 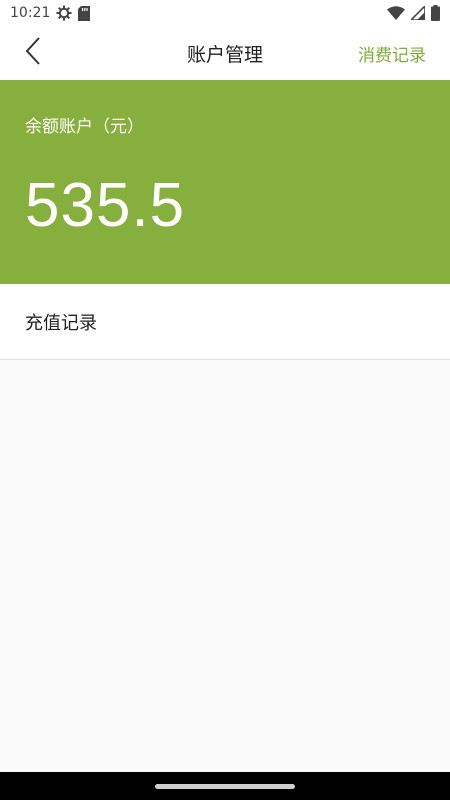 What do you see at coordinates (396, 13) in the screenshot?
I see `wifi-icon` at bounding box center [396, 13].